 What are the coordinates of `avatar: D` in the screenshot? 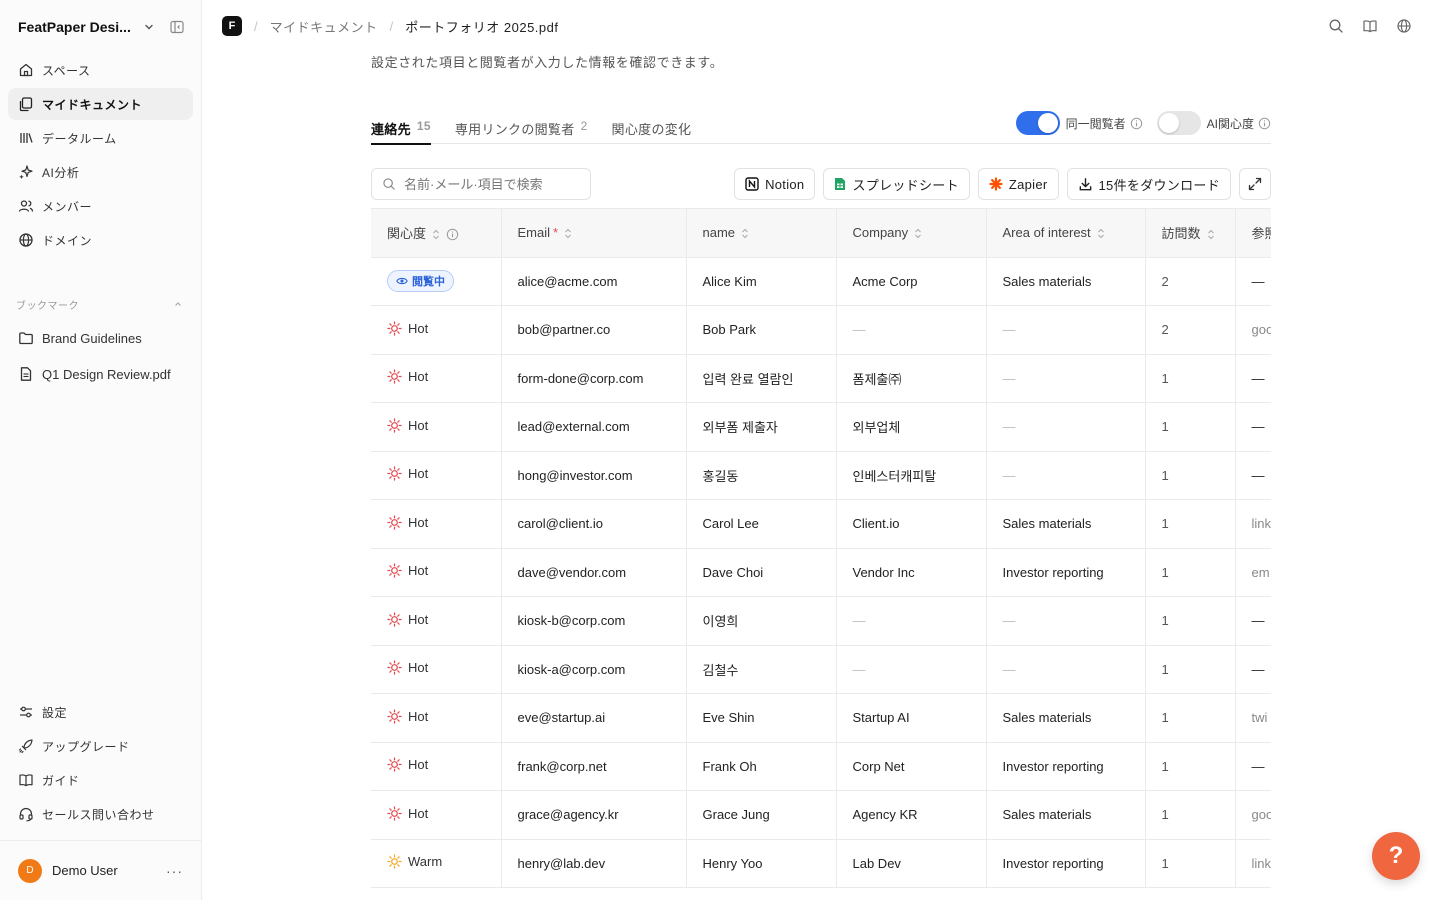 It's located at (30, 870).